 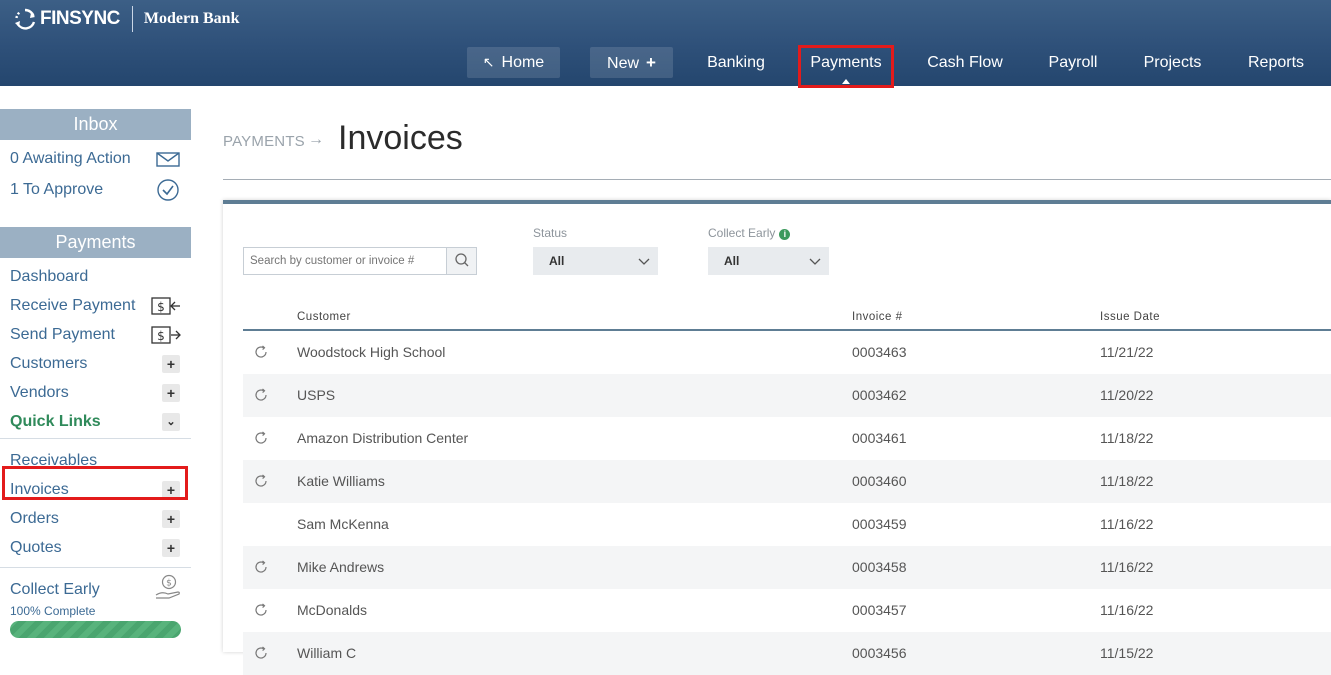 I want to click on add-vendor-button: +, so click(x=171, y=393).